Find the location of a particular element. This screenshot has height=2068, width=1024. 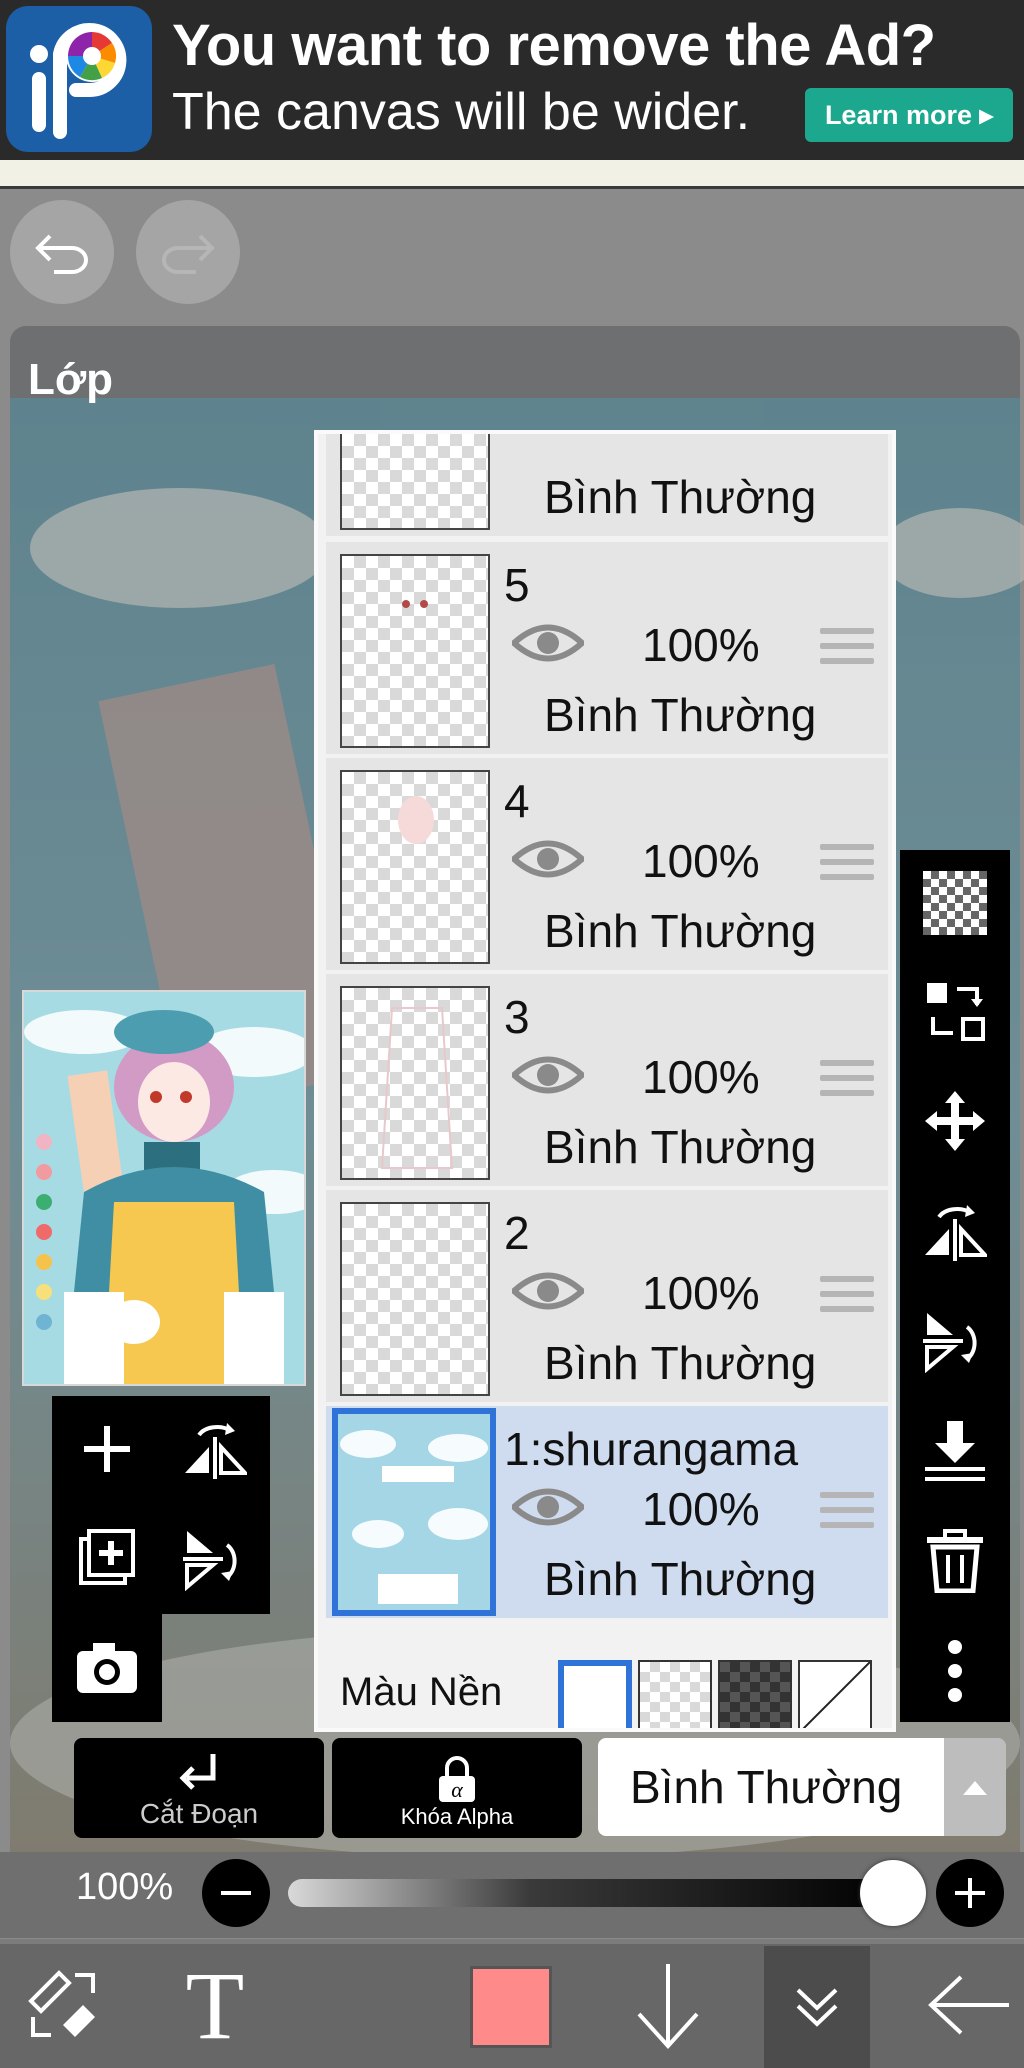

ad-divider is located at coordinates (512, 174).